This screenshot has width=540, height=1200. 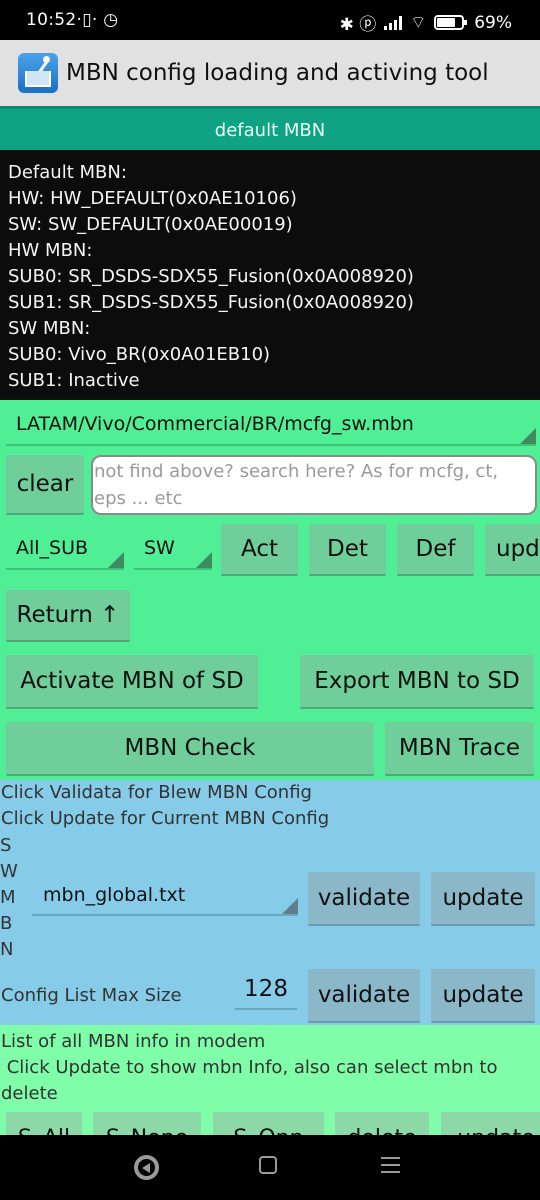 What do you see at coordinates (268, 1165) in the screenshot?
I see `home-icon` at bounding box center [268, 1165].